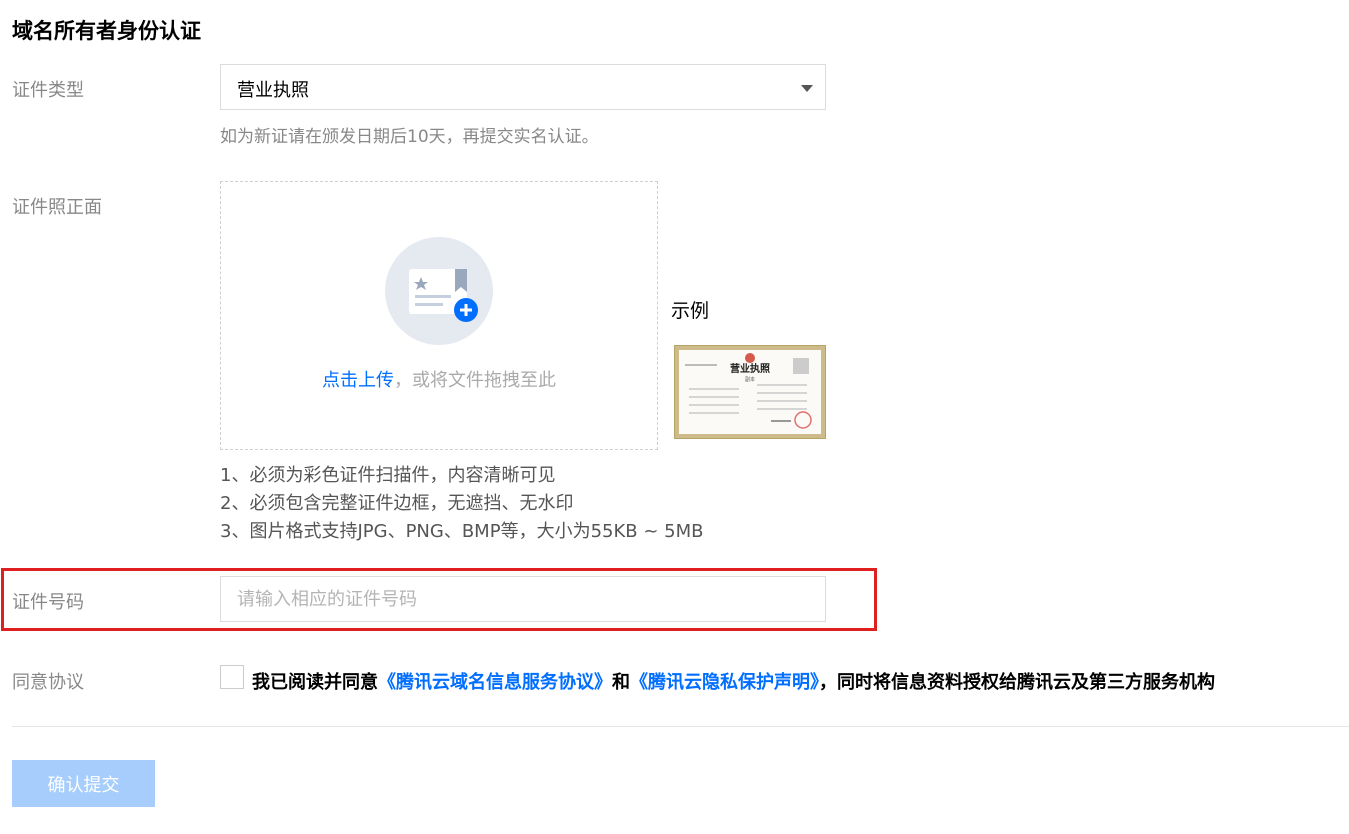 This screenshot has height=834, width=1349. Describe the element at coordinates (315, 682) in the screenshot. I see `agreement-prefix: 我已阅读并同意` at that location.